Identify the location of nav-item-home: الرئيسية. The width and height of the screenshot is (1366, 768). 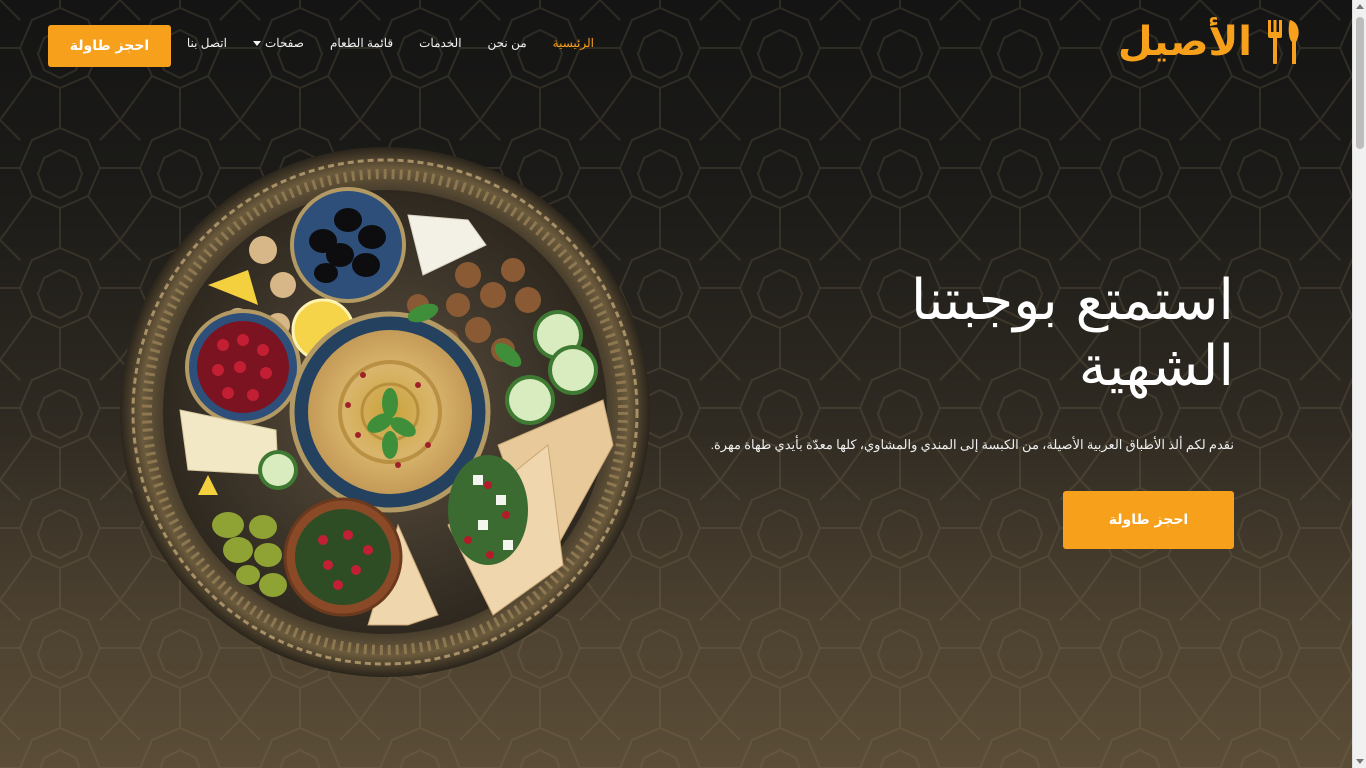
(573, 43).